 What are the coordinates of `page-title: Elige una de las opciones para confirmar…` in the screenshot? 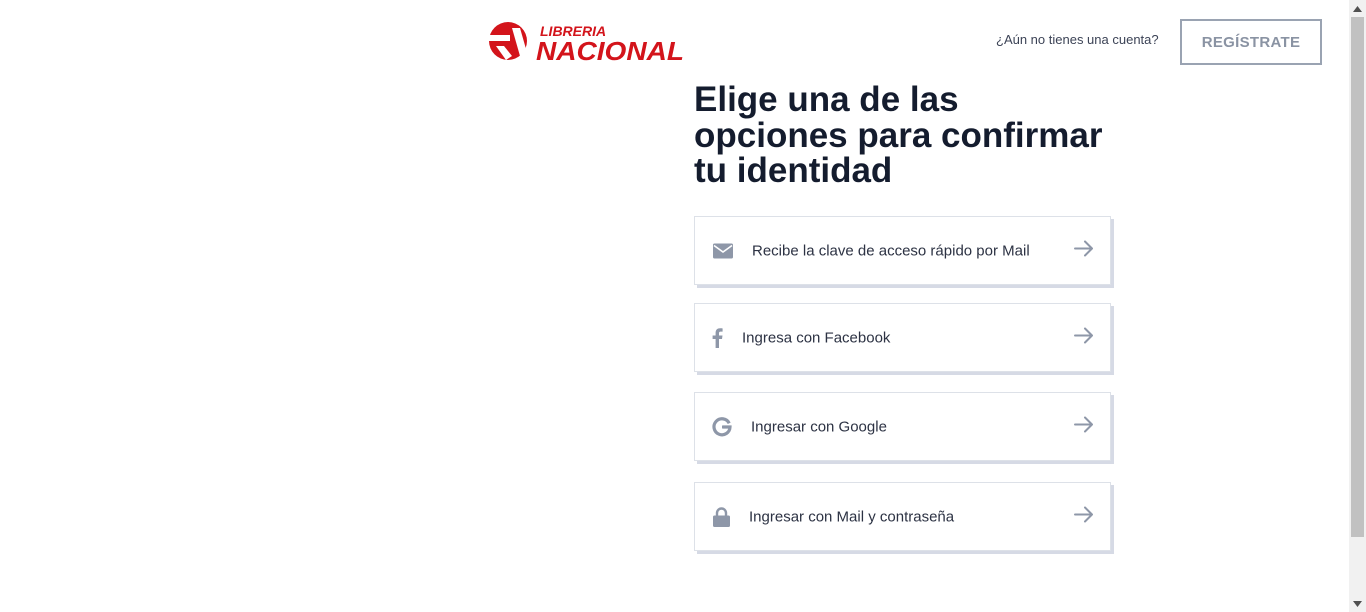 It's located at (898, 135).